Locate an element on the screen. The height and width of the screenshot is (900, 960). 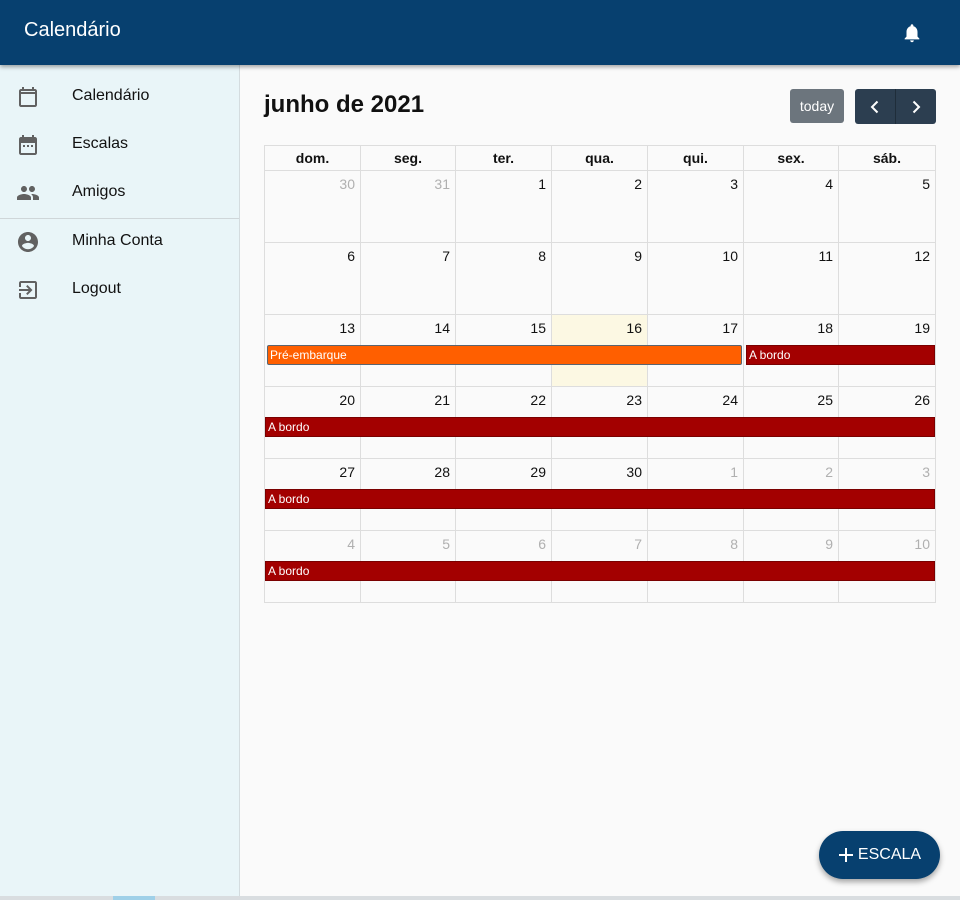
sidebar-item-label: Logout is located at coordinates (96, 288).